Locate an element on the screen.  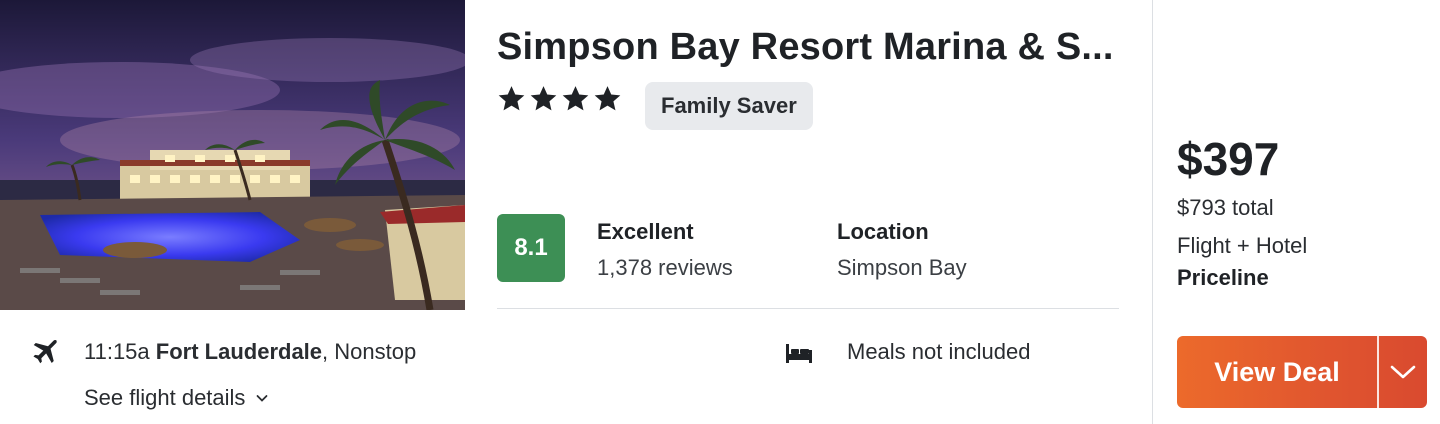
rating-label: Excellent is located at coordinates (645, 231).